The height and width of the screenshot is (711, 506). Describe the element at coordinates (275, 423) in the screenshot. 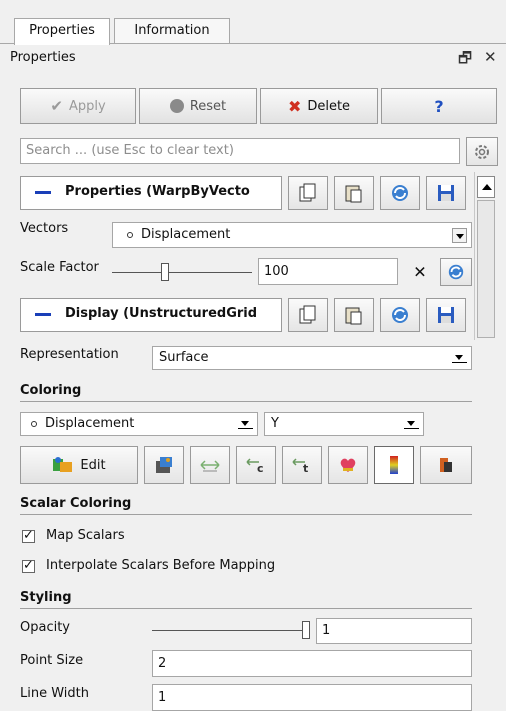

I see `coloring-component-value: Y` at that location.